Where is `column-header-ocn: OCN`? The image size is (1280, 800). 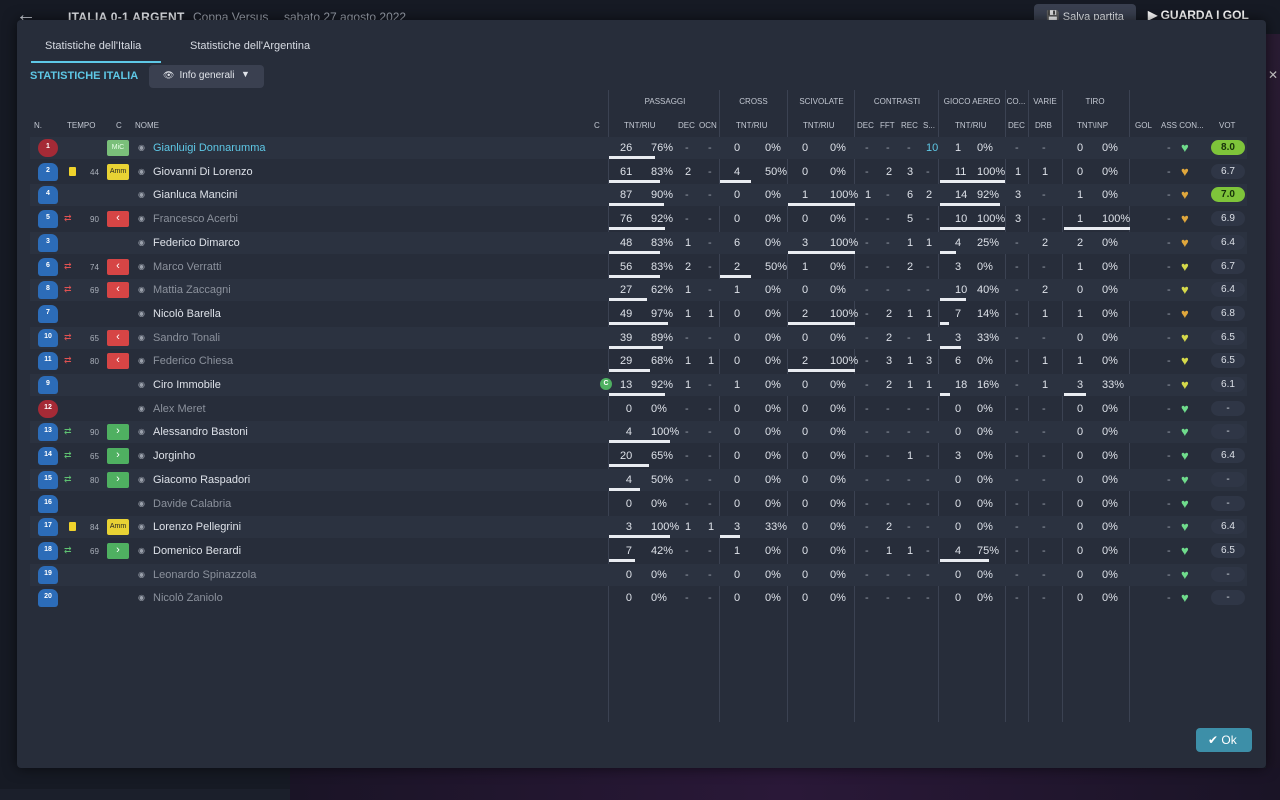
column-header-ocn: OCN is located at coordinates (708, 125).